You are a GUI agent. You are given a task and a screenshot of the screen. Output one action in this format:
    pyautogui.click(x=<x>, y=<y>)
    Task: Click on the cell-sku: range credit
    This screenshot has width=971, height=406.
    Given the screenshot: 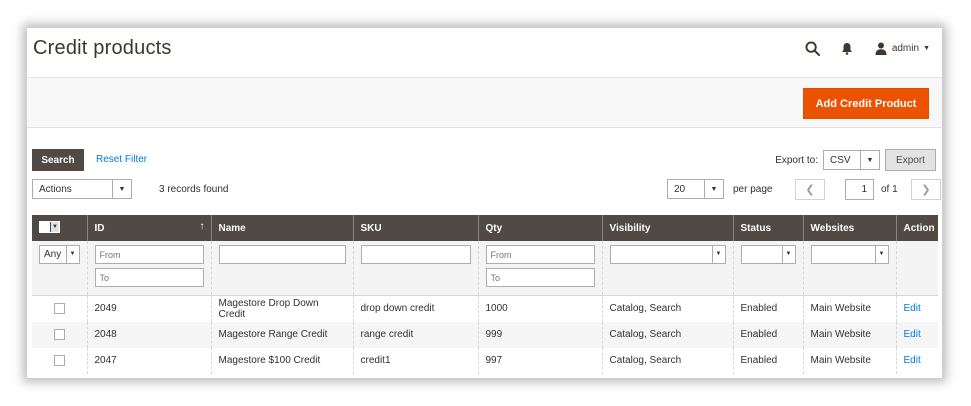 What is the action you would take?
    pyautogui.click(x=415, y=334)
    